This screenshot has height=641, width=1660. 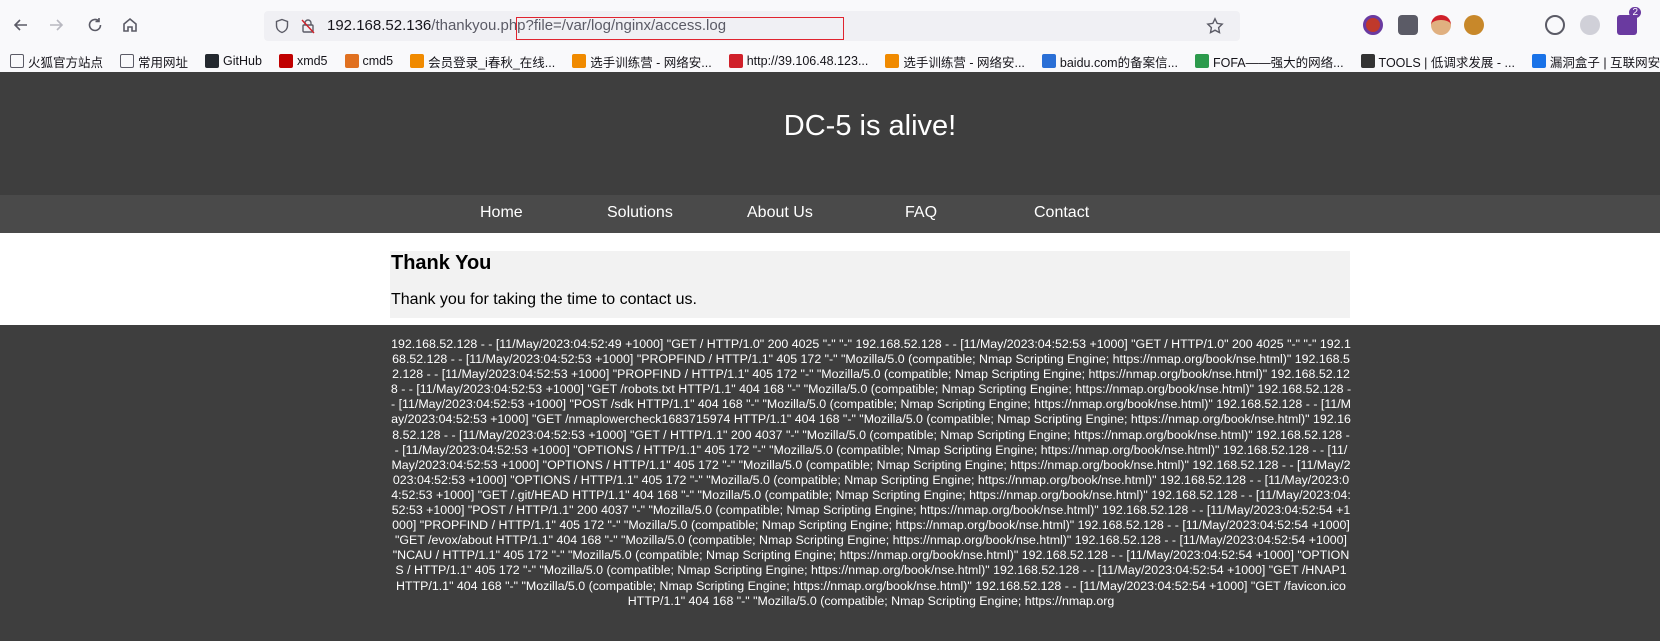 I want to click on reload-button, so click(x=95, y=25).